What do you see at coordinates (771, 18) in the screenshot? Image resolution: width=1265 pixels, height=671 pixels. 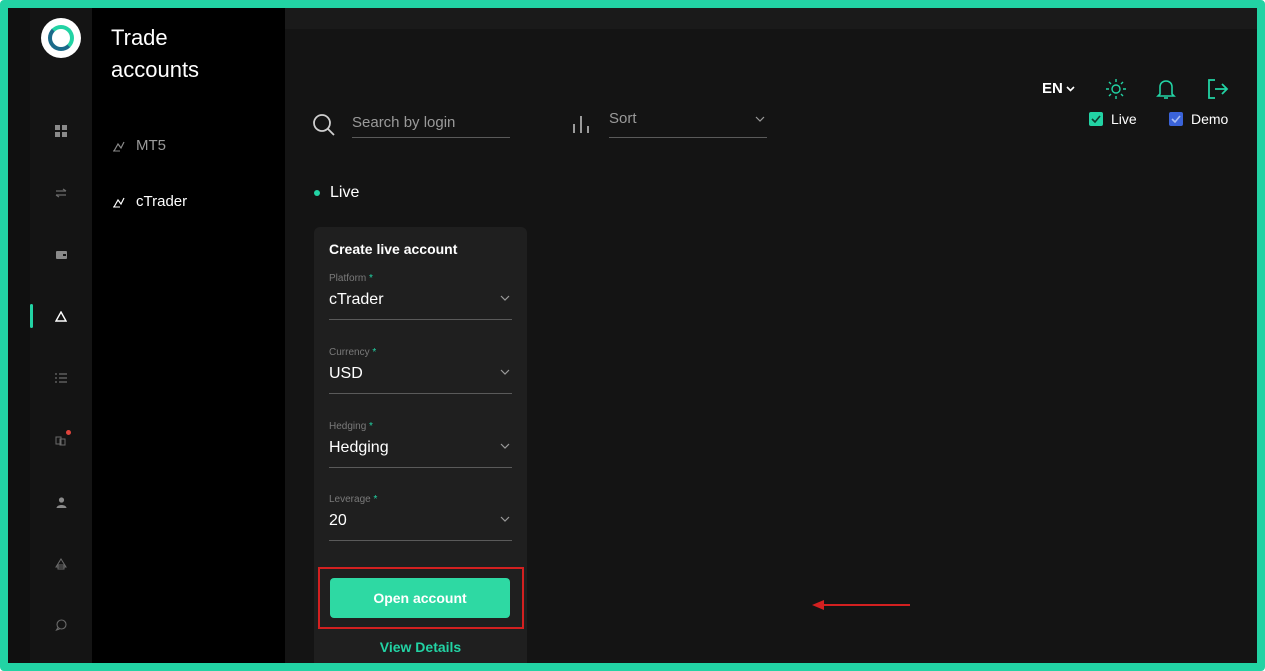 I see `top-strip` at bounding box center [771, 18].